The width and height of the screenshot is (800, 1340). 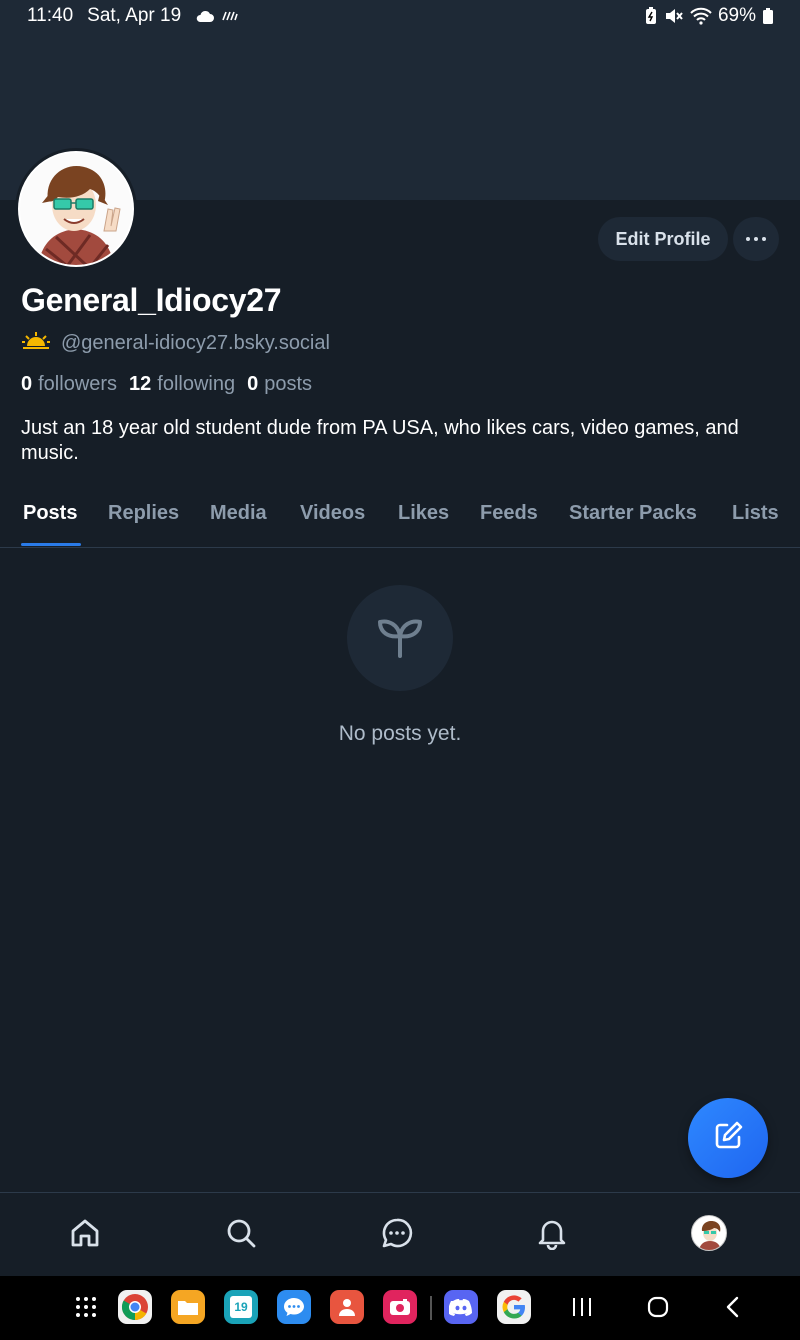 I want to click on chat-icon, so click(x=397, y=1233).